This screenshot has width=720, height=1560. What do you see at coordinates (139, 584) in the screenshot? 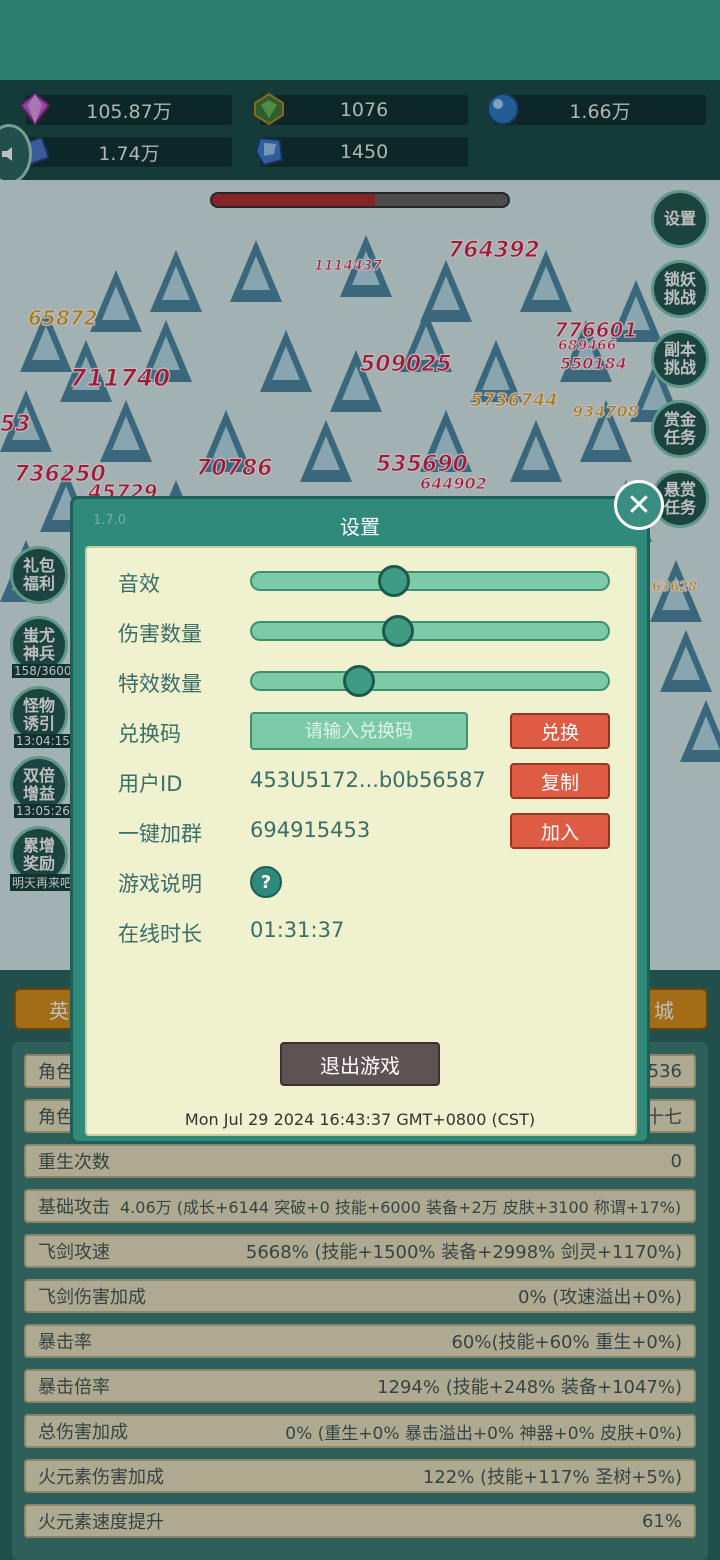
I see `sound-label: 音效` at bounding box center [139, 584].